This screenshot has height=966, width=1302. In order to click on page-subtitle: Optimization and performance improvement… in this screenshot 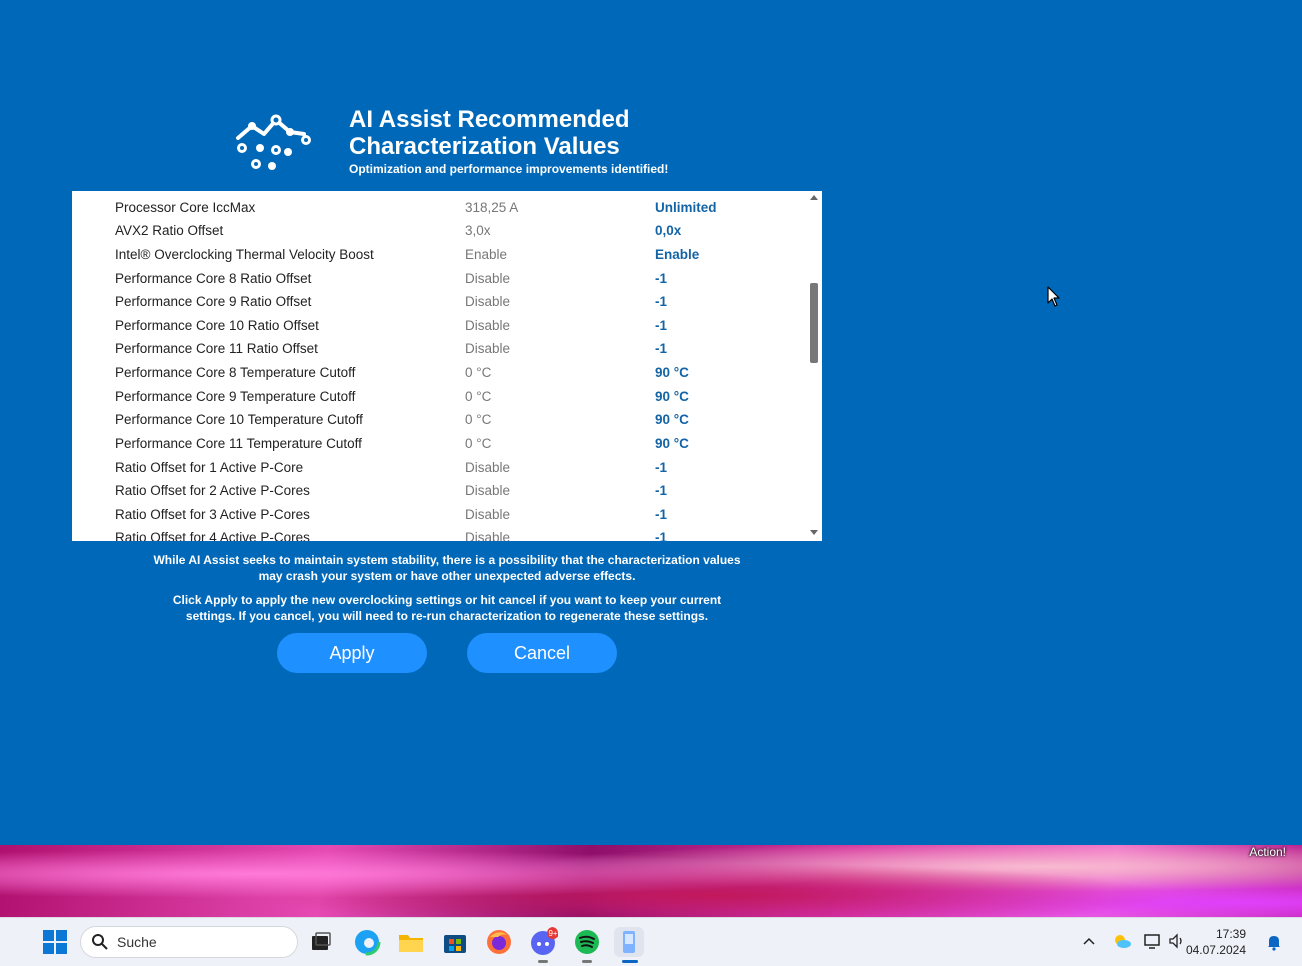, I will do `click(509, 169)`.